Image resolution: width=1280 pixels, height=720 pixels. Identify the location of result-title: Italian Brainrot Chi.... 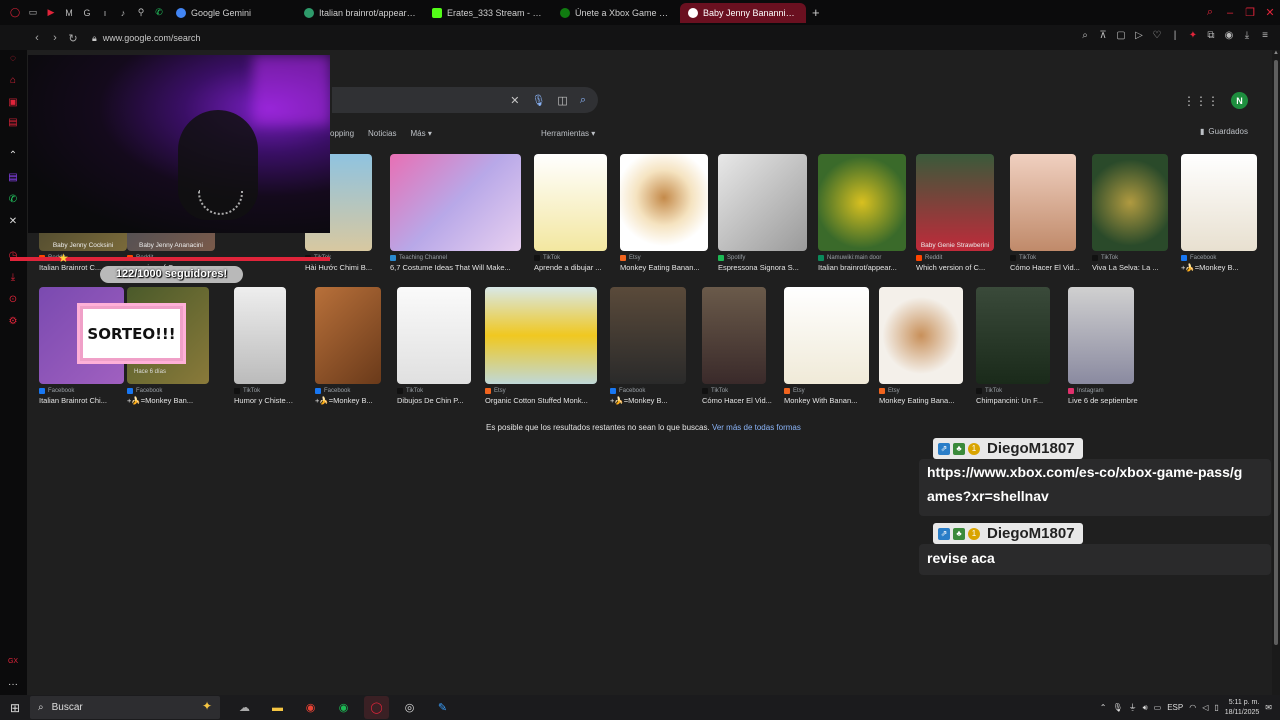
(86, 400).